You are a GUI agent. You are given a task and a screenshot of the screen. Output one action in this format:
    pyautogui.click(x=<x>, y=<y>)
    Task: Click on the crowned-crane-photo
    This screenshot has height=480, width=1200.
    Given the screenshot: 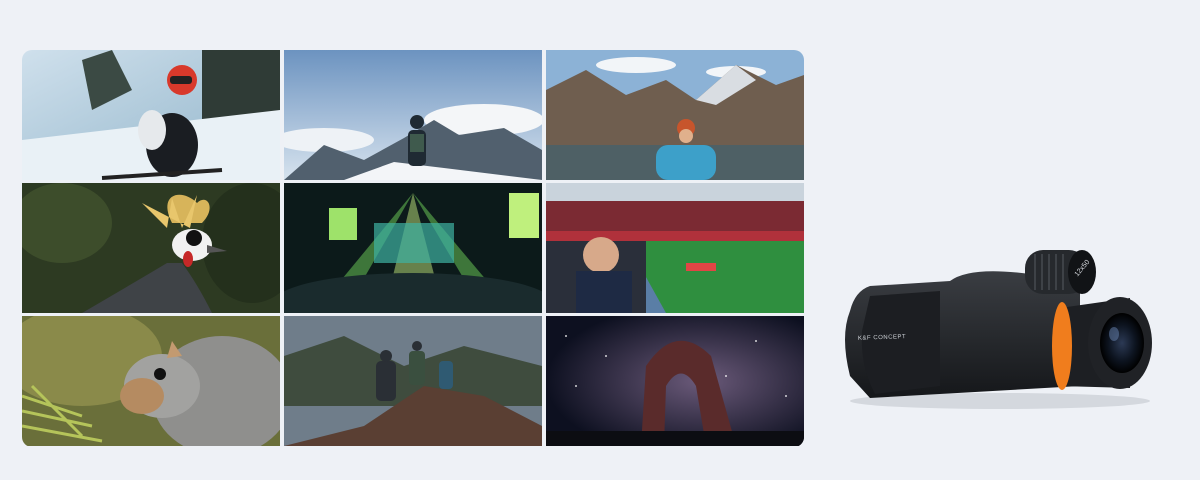 What is the action you would take?
    pyautogui.click(x=151, y=248)
    